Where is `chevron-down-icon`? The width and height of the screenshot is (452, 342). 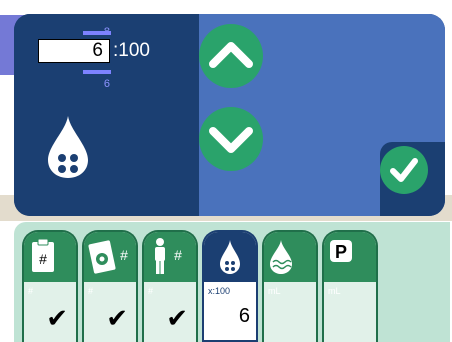
chevron-down-icon is located at coordinates (231, 140).